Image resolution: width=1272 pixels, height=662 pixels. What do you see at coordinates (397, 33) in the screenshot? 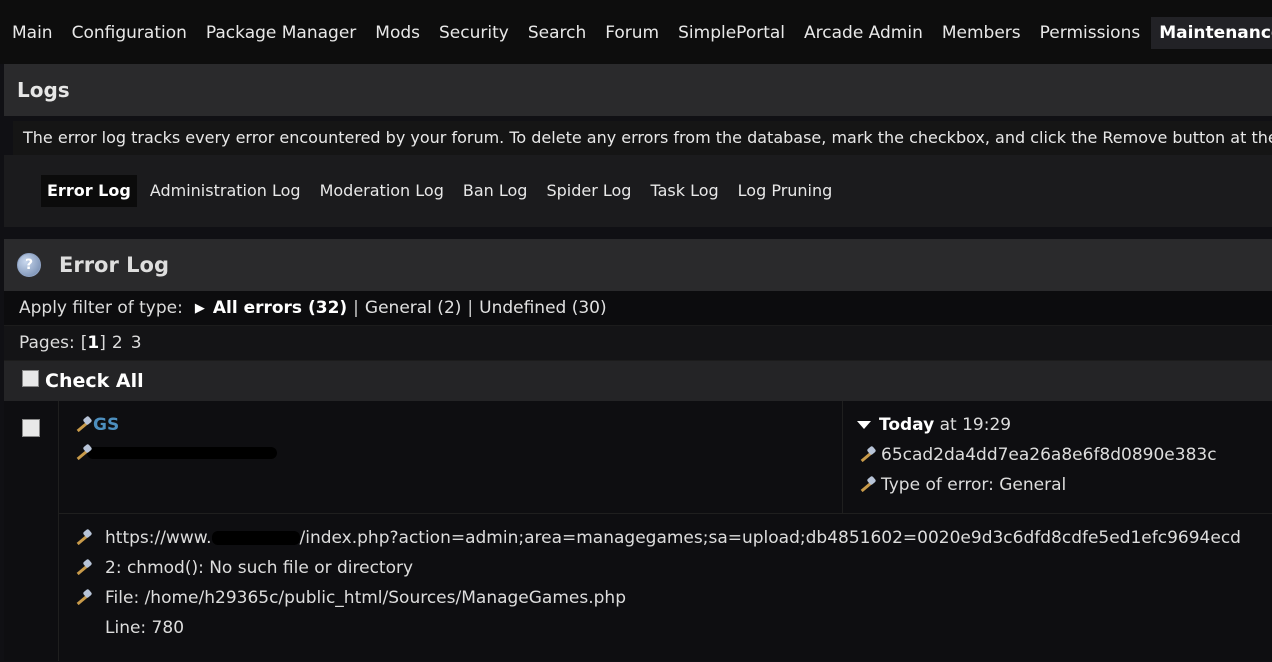
I see `nav-item-mods: Mods` at bounding box center [397, 33].